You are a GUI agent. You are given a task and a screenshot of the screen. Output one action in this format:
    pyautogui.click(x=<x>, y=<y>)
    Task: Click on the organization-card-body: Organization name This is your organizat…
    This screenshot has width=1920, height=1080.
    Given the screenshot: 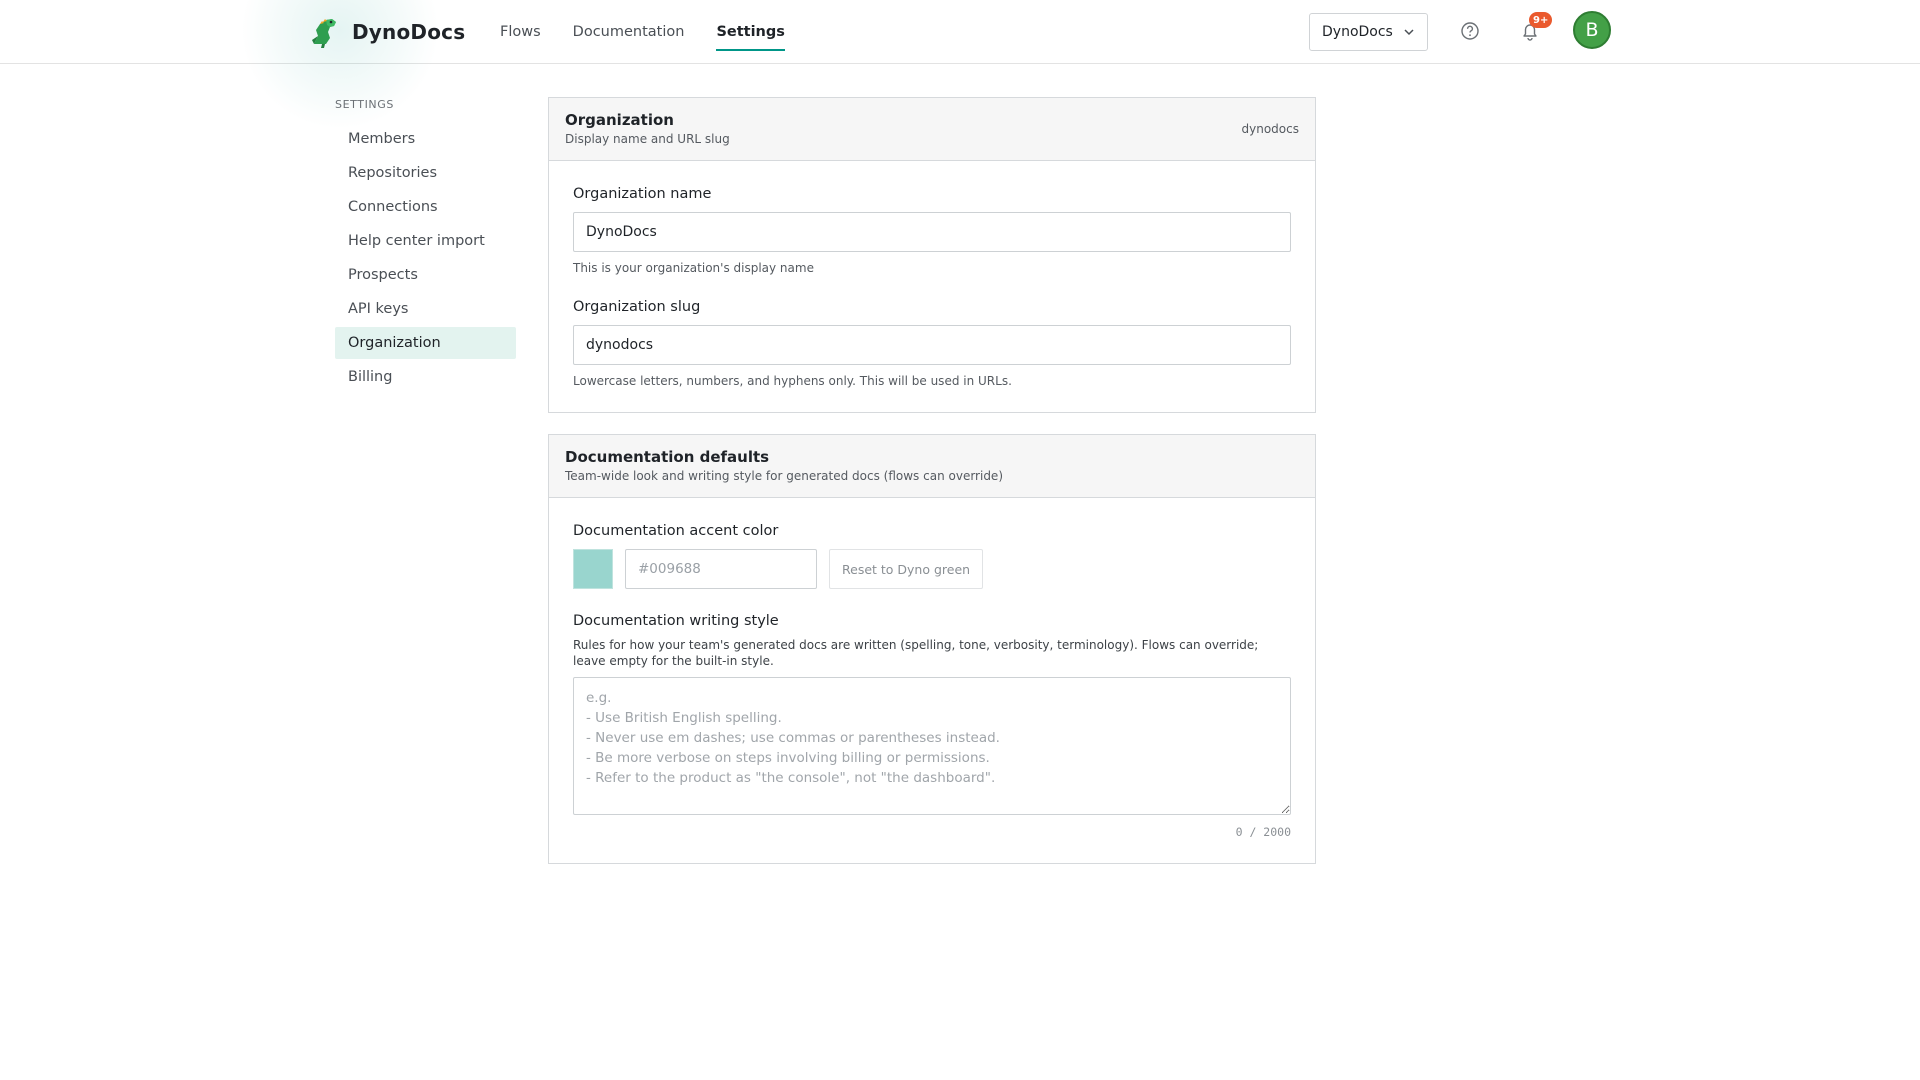 What is the action you would take?
    pyautogui.click(x=932, y=286)
    